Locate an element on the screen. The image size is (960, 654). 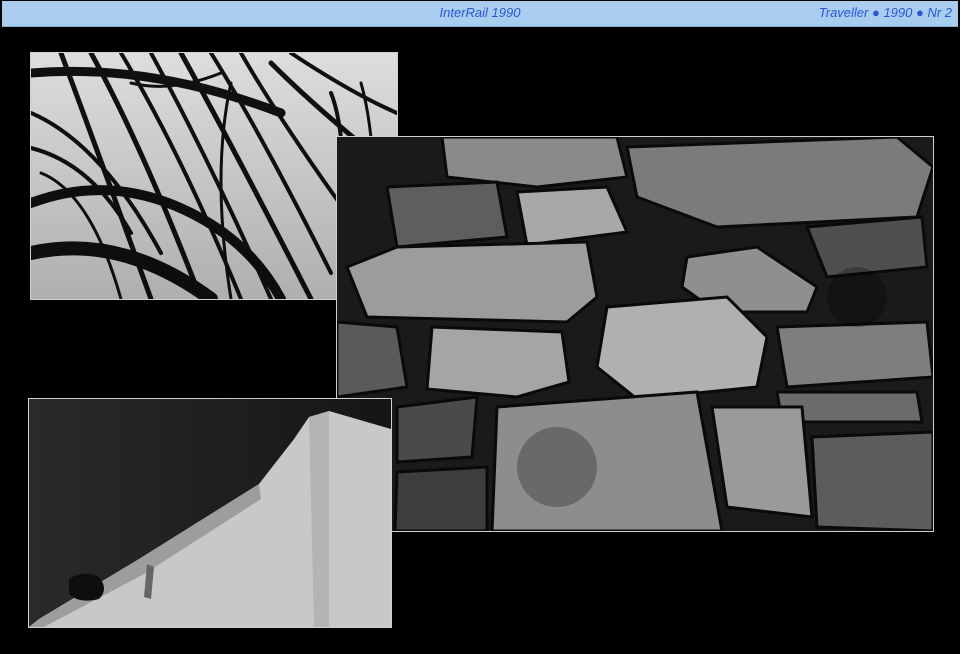
header-title: InterRail 1990 is located at coordinates (480, 12).